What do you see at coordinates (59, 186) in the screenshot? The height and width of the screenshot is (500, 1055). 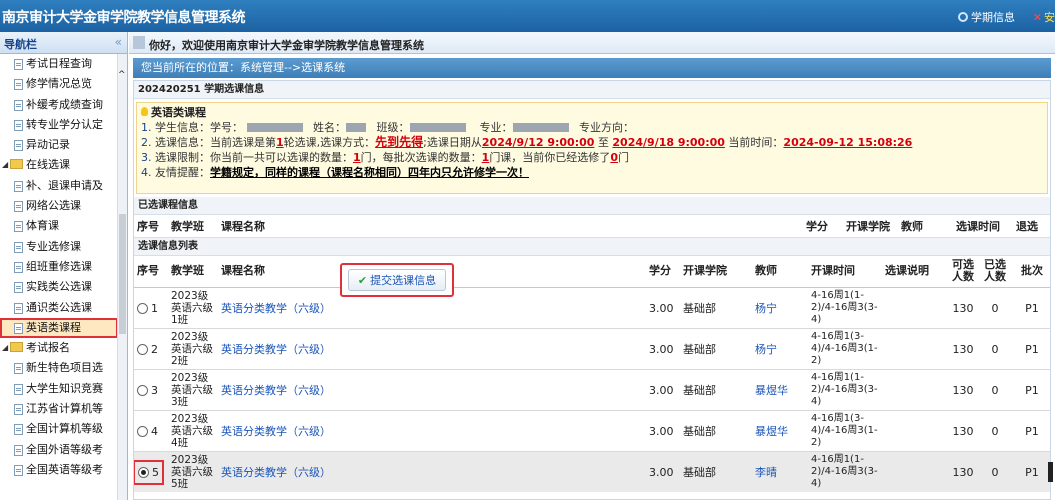 I see `sidebar-item: 补、退课申请及` at bounding box center [59, 186].